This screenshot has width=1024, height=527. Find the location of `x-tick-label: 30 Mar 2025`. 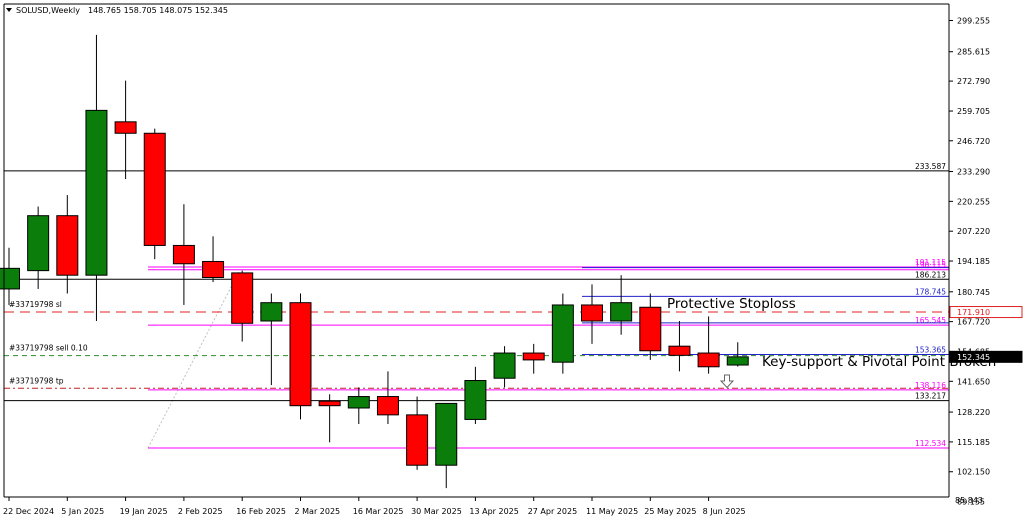

x-tick-label: 30 Mar 2025 is located at coordinates (436, 511).